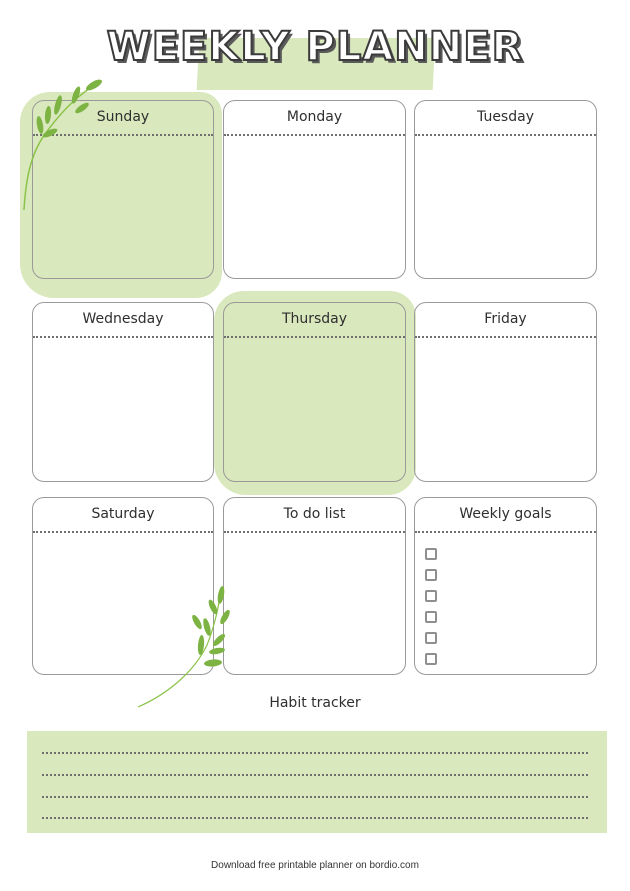  I want to click on weekly-goals-label: Weekly goals, so click(505, 515).